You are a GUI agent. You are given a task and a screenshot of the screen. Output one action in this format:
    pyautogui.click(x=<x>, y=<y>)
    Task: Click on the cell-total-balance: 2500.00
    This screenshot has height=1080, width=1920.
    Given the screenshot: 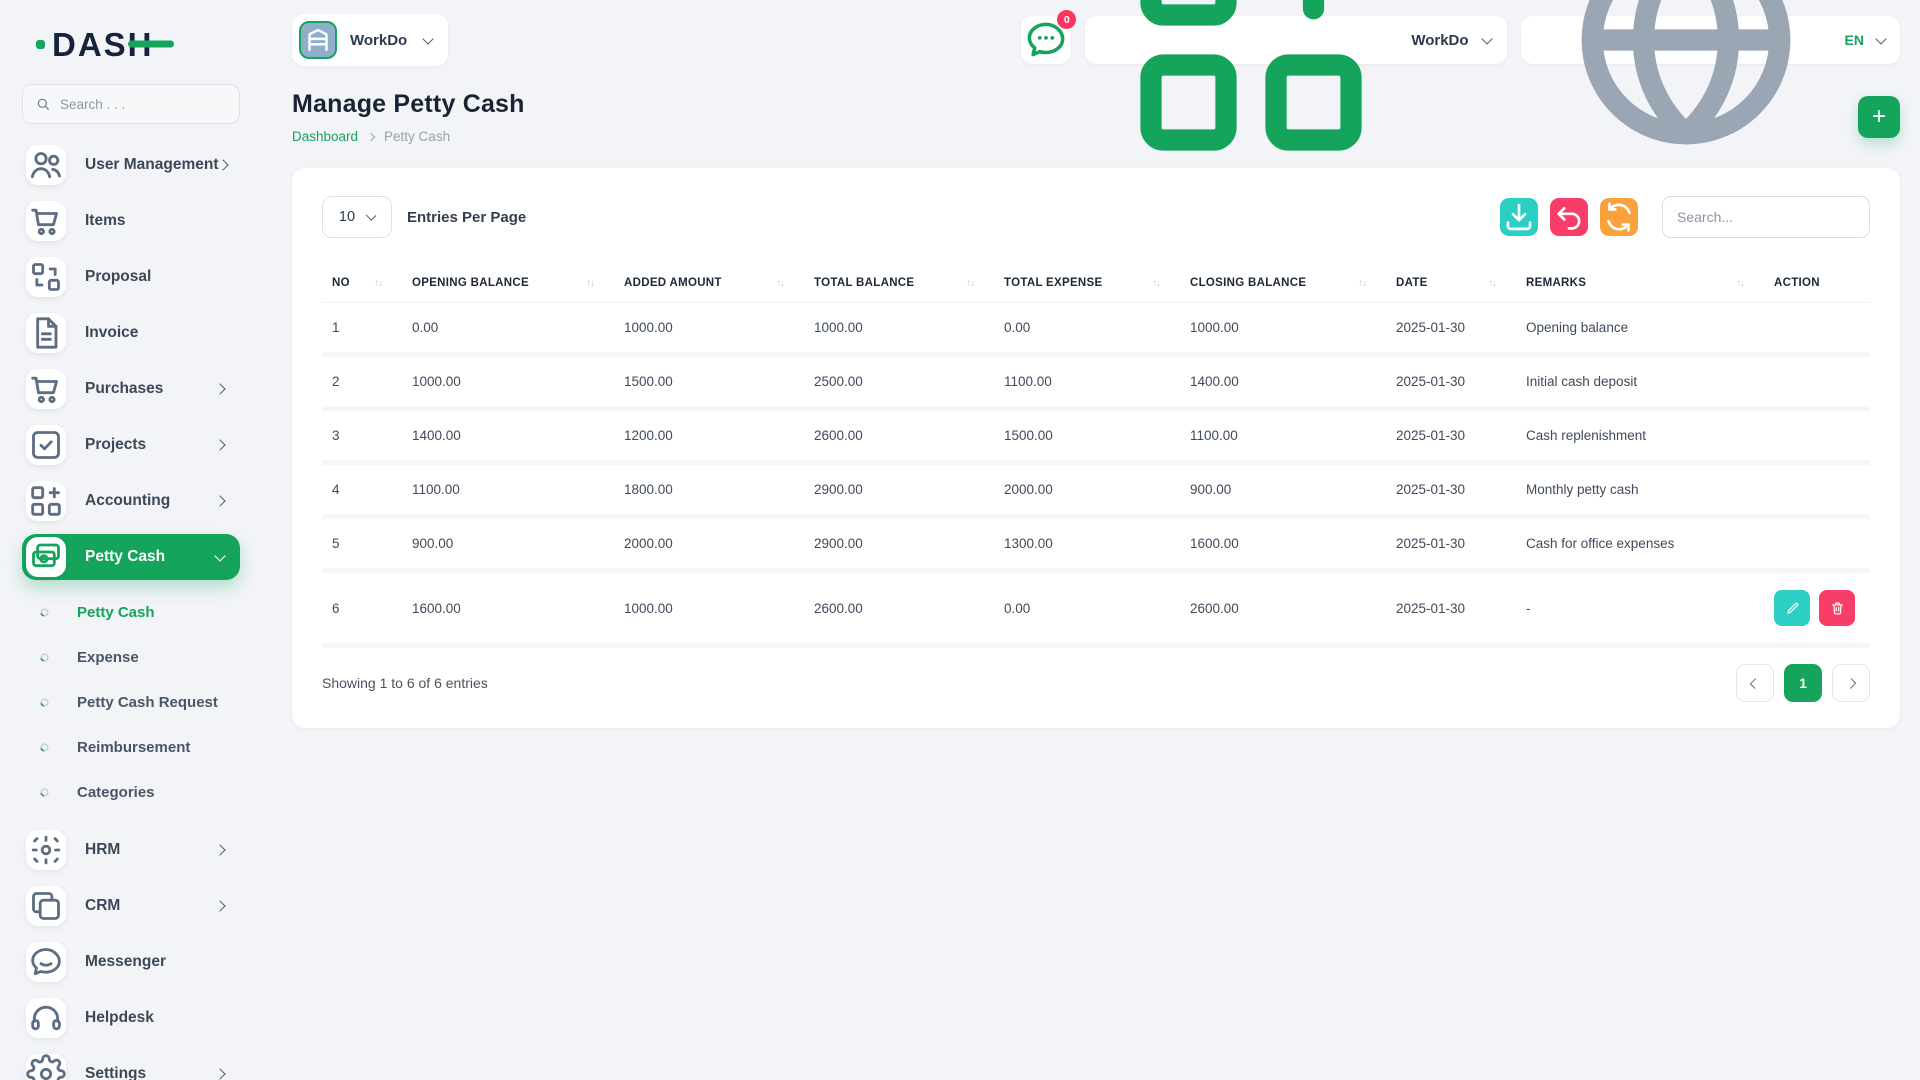 What is the action you would take?
    pyautogui.click(x=899, y=384)
    